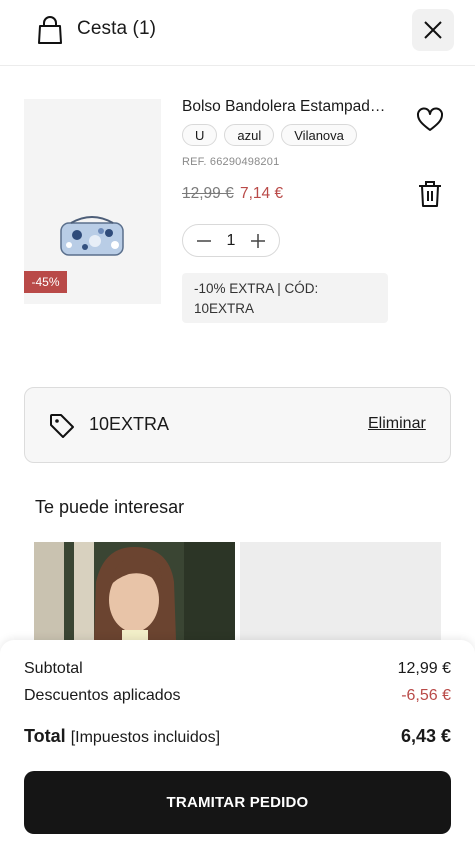  Describe the element at coordinates (249, 135) in the screenshot. I see `color-chip: azul` at that location.